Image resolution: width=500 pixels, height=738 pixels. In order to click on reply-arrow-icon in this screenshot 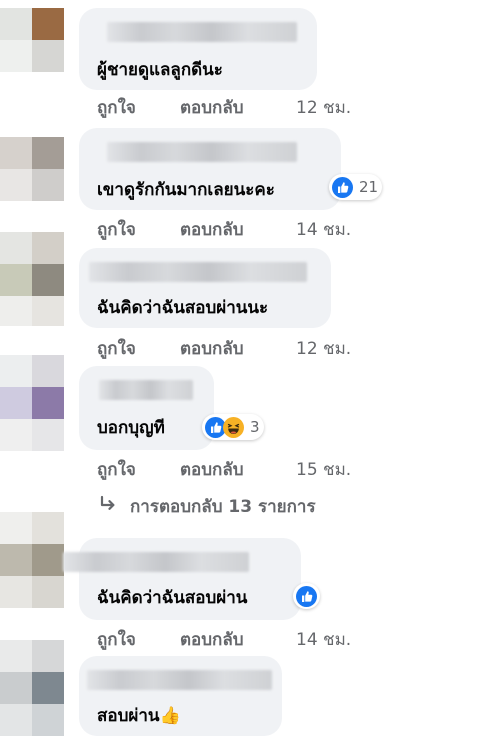, I will do `click(108, 506)`.